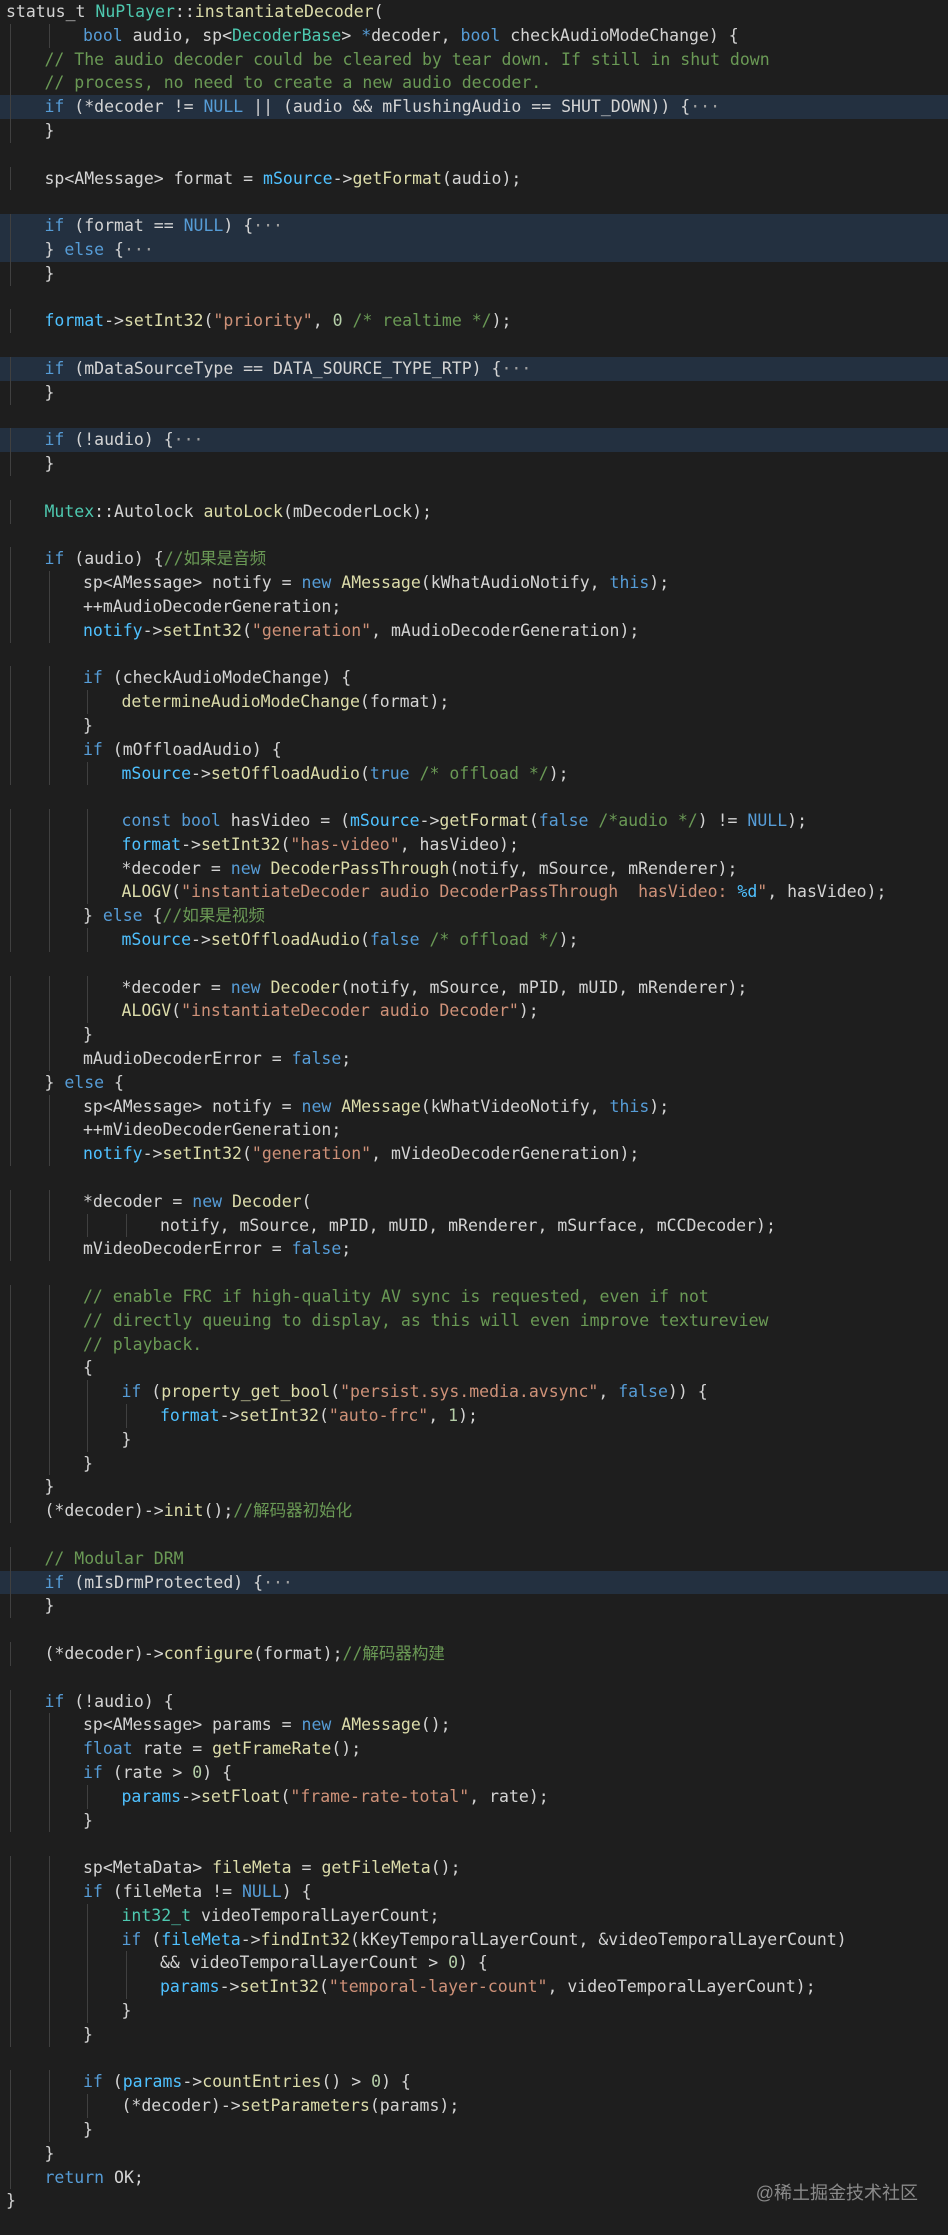 The width and height of the screenshot is (948, 2235). I want to click on code-line: sp<MetaData> fileMeta = getFileMeta();, so click(474, 1868).